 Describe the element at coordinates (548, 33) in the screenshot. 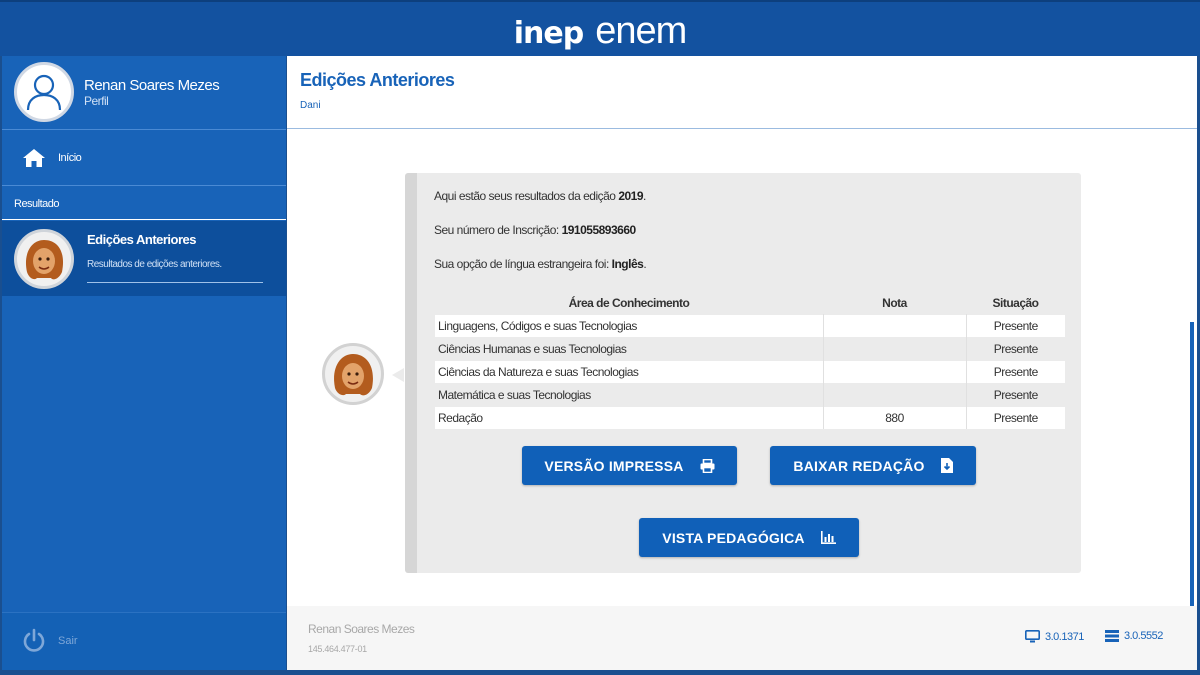

I see `logo-inep: inep` at that location.